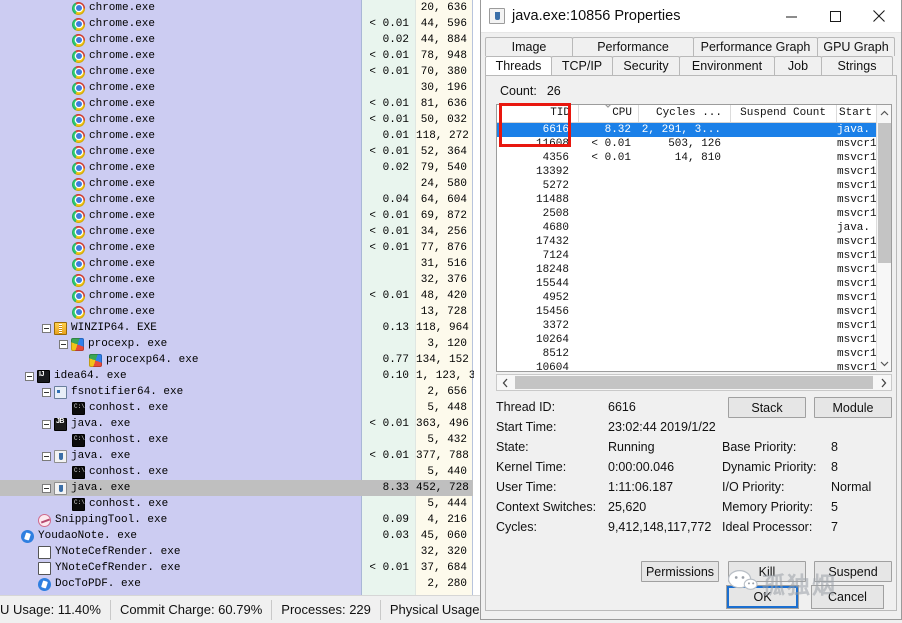  What do you see at coordinates (857, 65) in the screenshot?
I see `tab-strings: Strings` at bounding box center [857, 65].